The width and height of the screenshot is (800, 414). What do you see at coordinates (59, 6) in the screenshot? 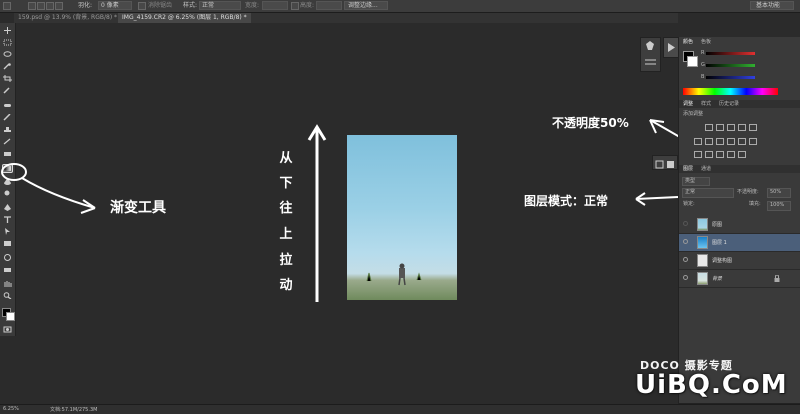
I see `intersect-selection-icon` at bounding box center [59, 6].